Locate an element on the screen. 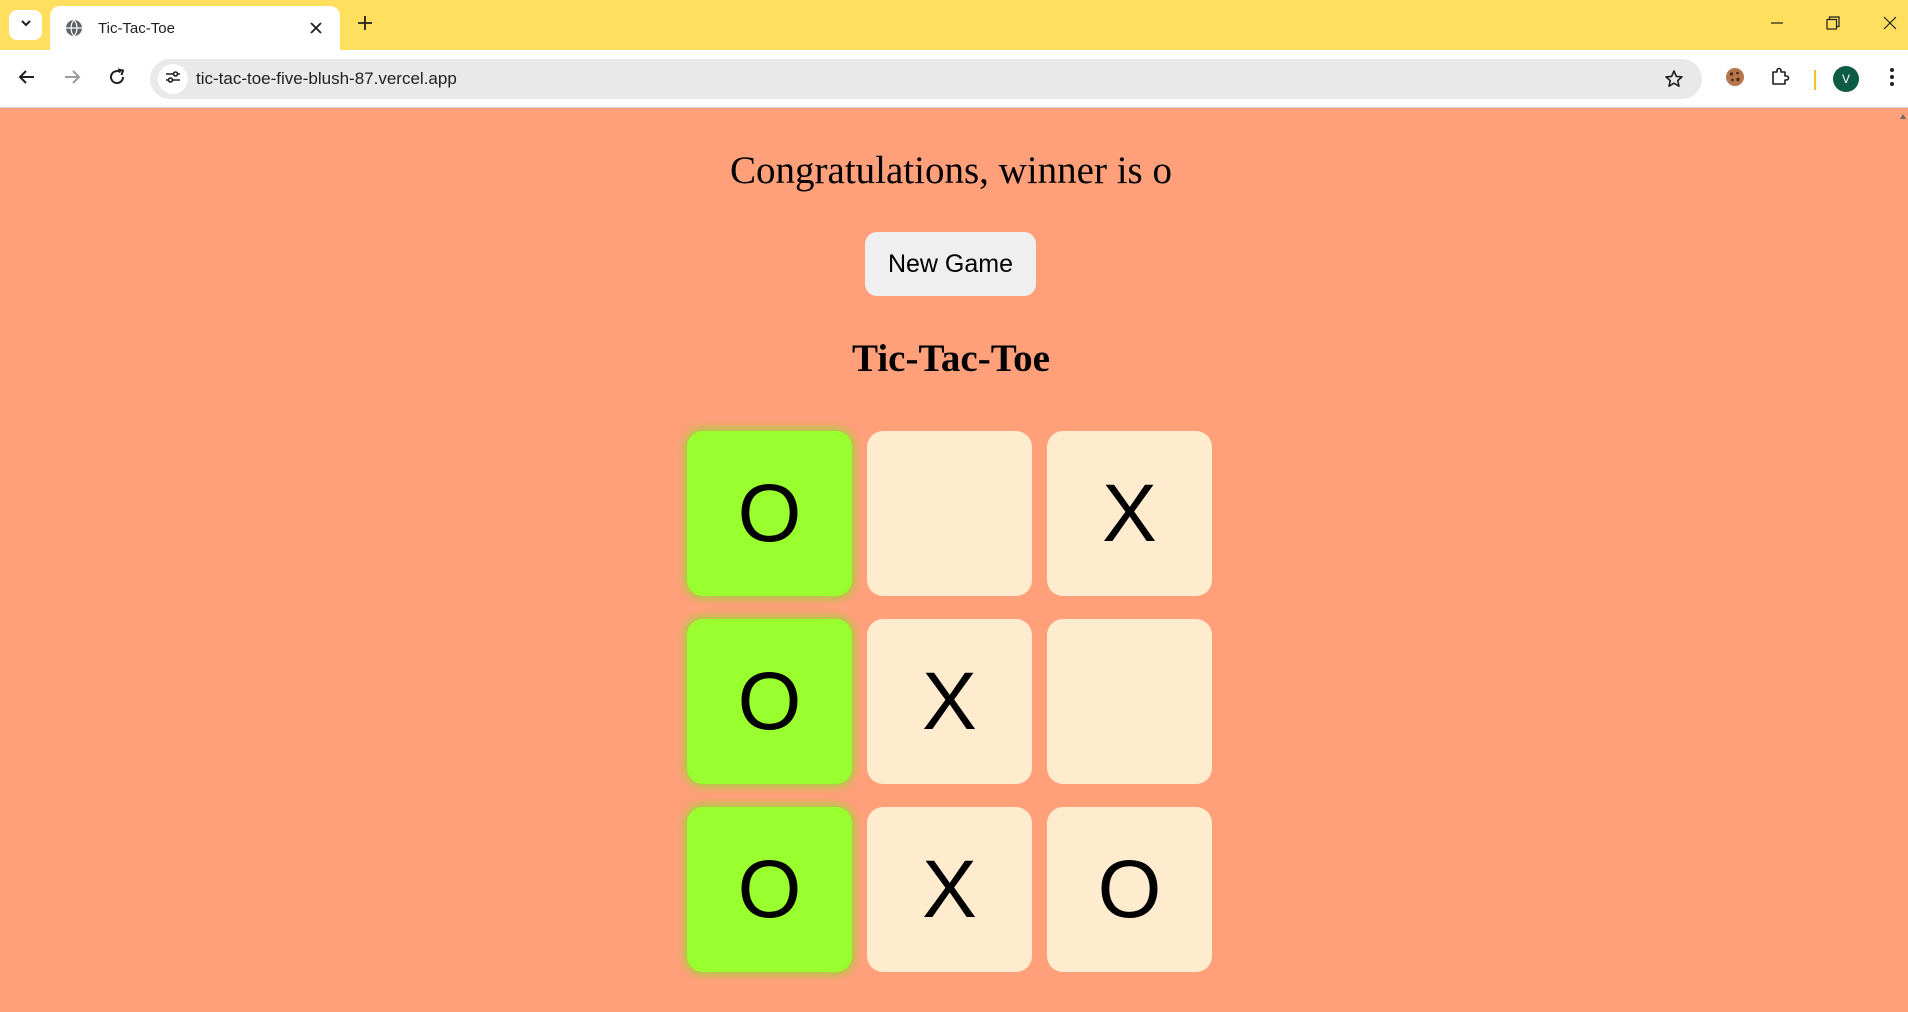 Image resolution: width=1908 pixels, height=1012 pixels. minimize-button is located at coordinates (1777, 25).